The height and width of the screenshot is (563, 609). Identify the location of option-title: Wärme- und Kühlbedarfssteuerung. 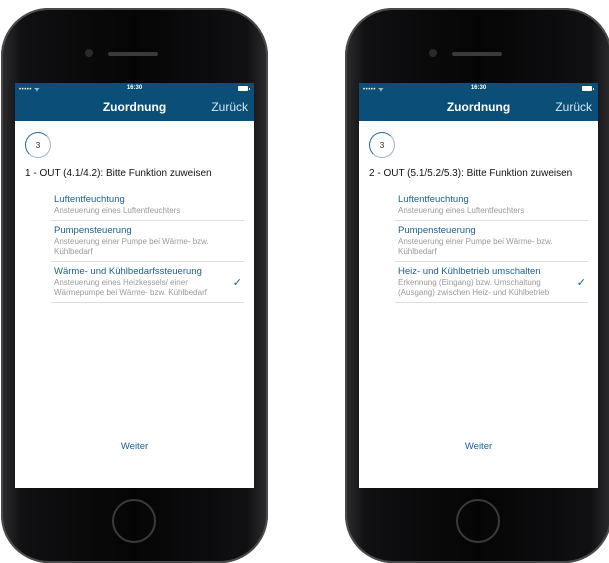
(128, 271).